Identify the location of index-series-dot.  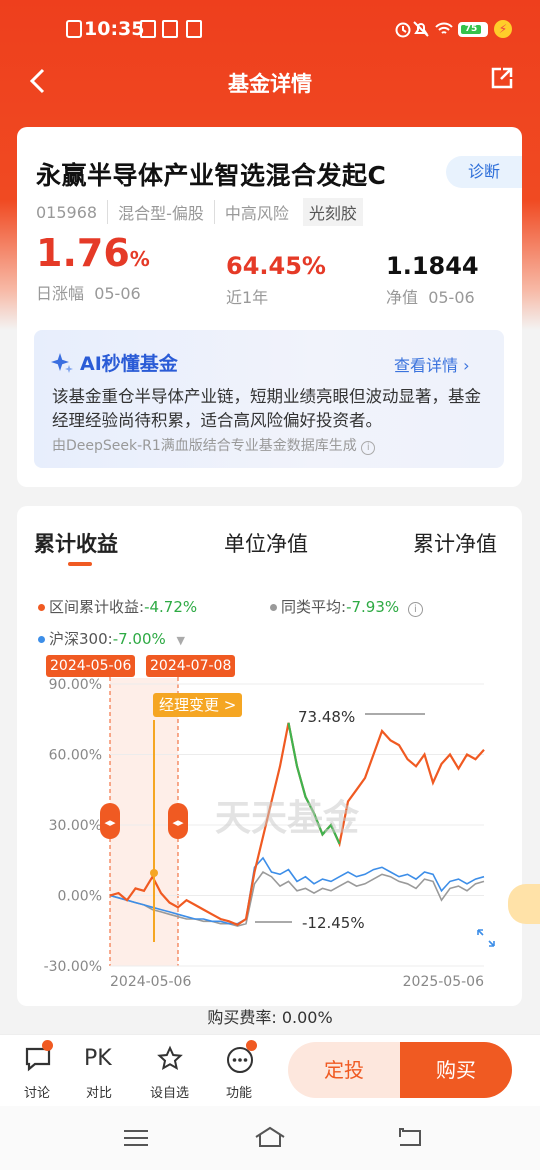
(41, 639).